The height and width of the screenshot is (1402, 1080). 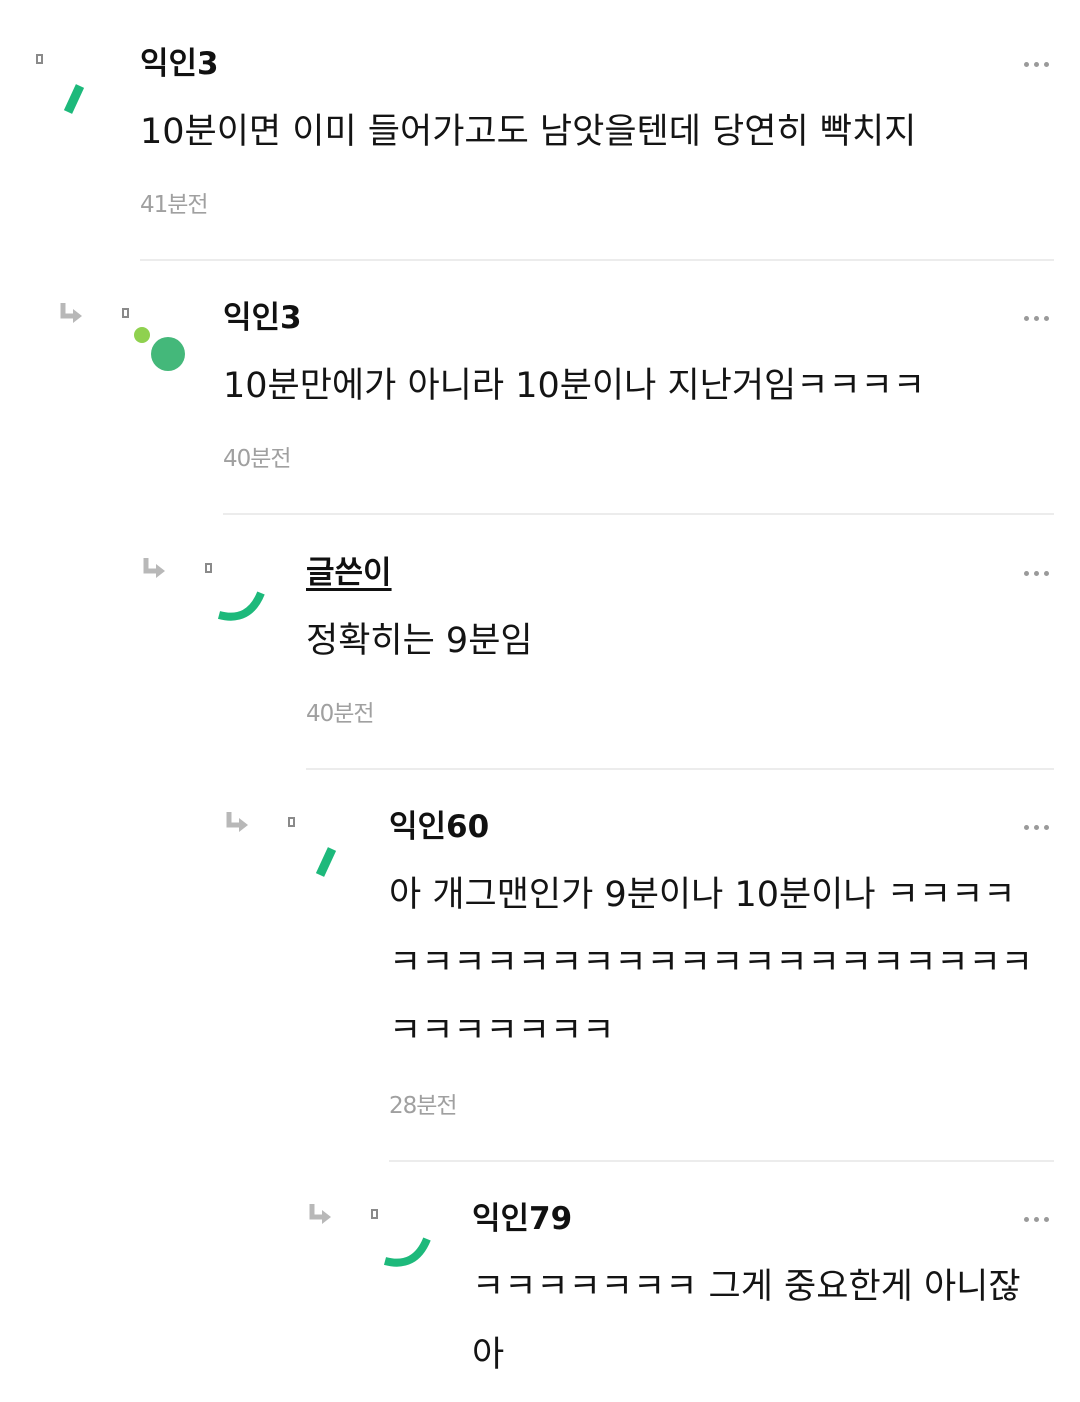 I want to click on comment-item: 익인79 ㅋㅋㅋㅋㅋㅋㅋ 그게 중요한게 아니잖아, so click(x=680, y=1293).